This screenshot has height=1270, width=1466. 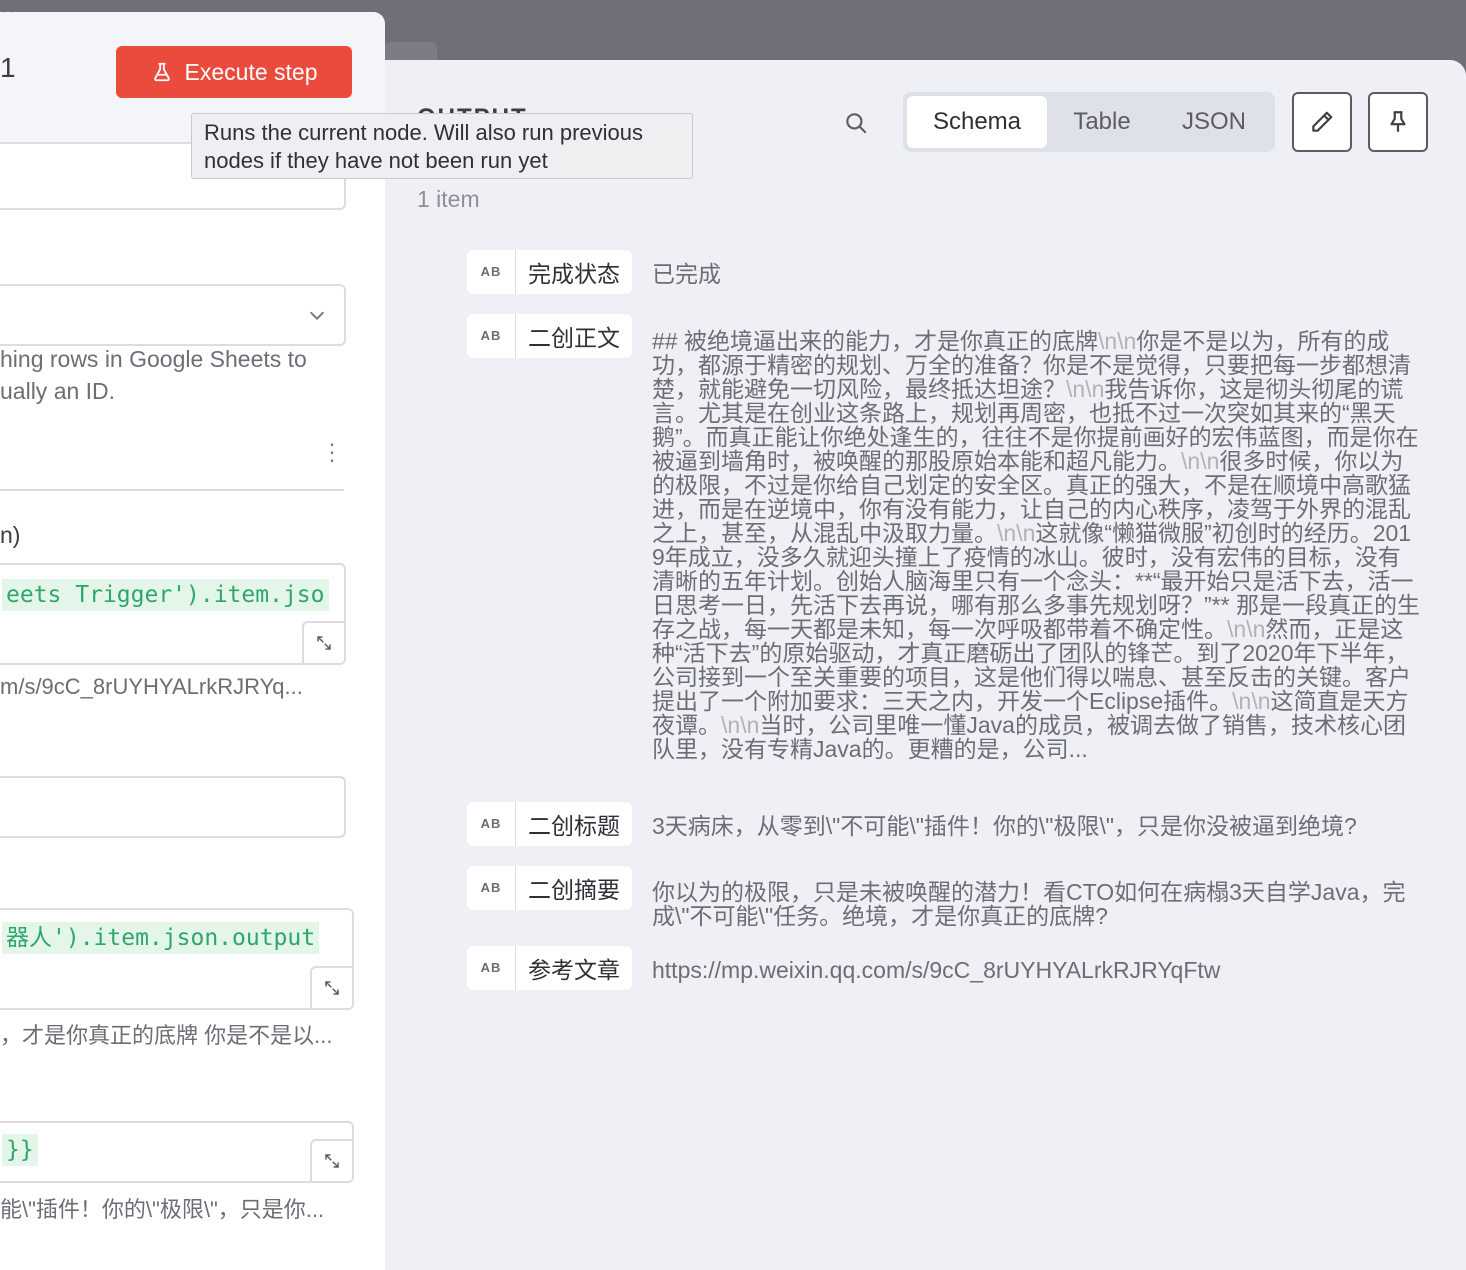 What do you see at coordinates (172, 490) in the screenshot?
I see `section-divider` at bounding box center [172, 490].